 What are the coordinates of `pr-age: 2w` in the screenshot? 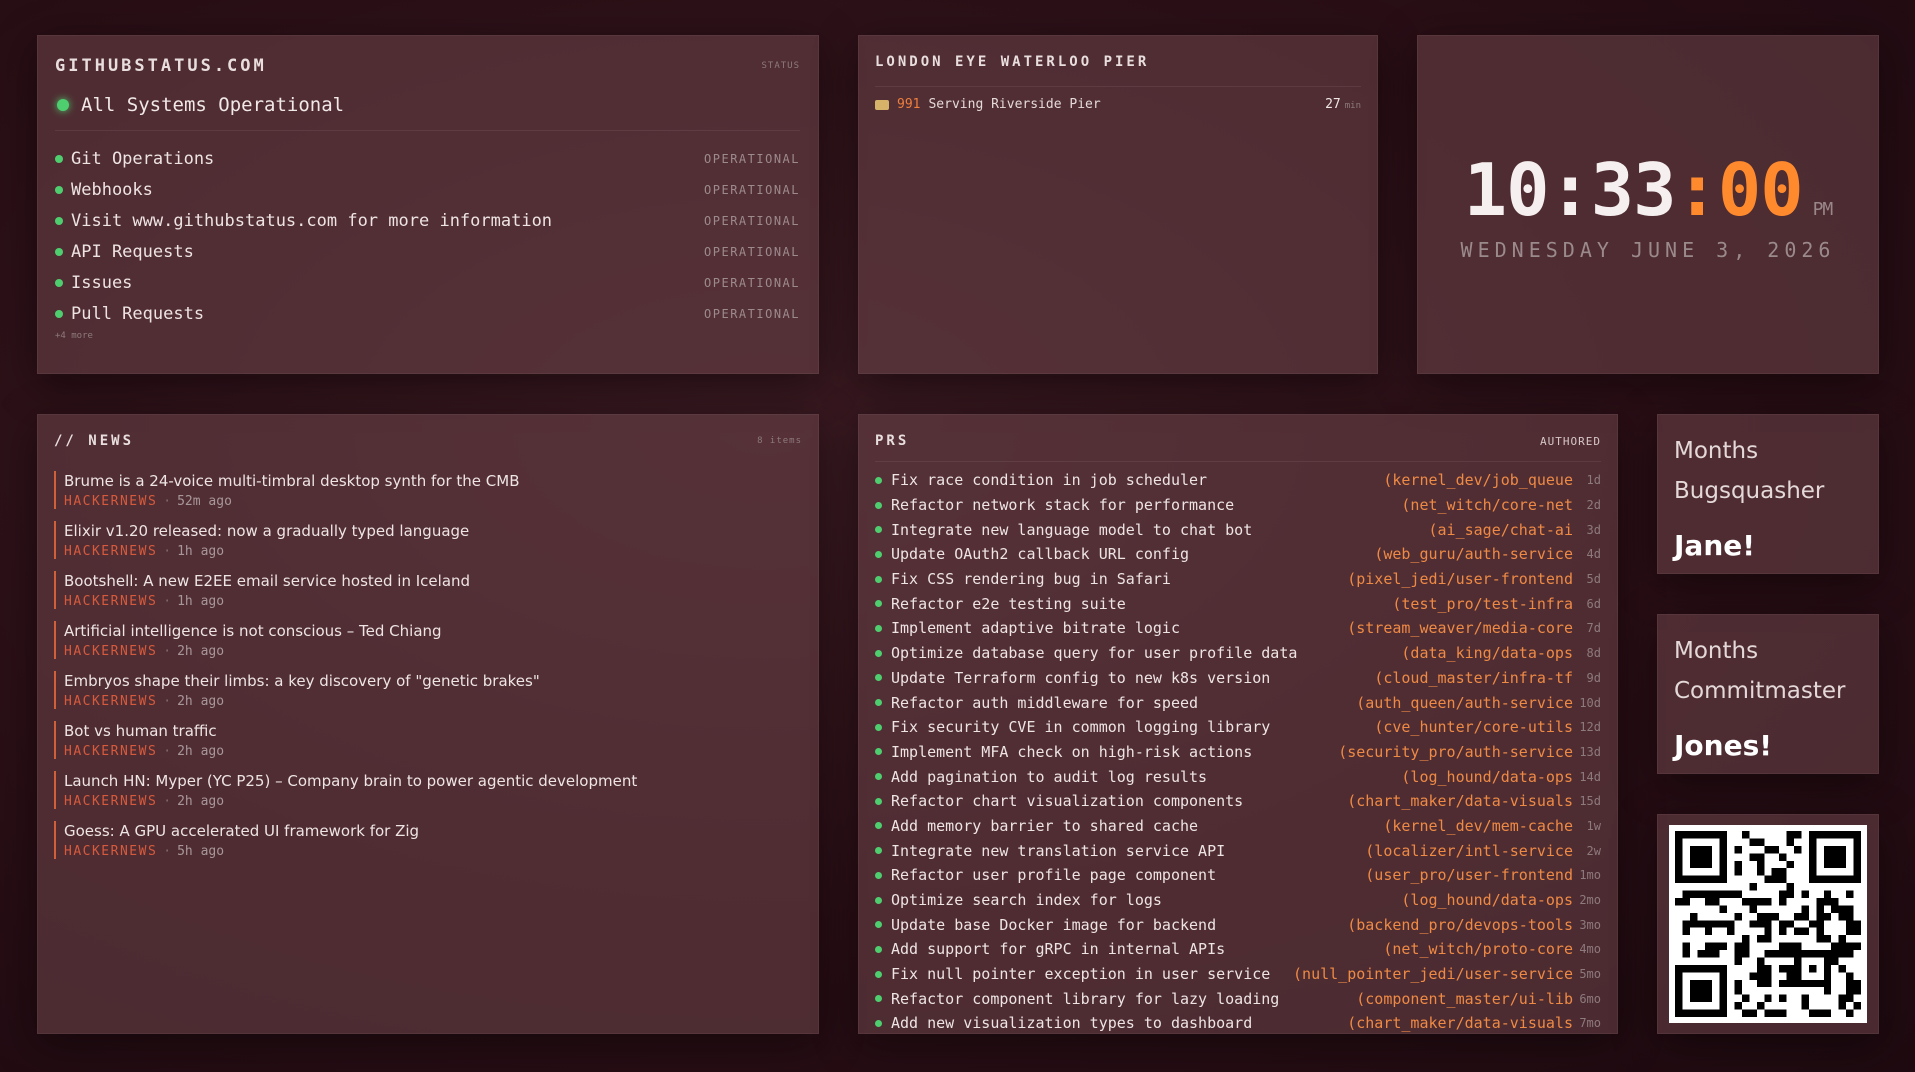 It's located at (1593, 850).